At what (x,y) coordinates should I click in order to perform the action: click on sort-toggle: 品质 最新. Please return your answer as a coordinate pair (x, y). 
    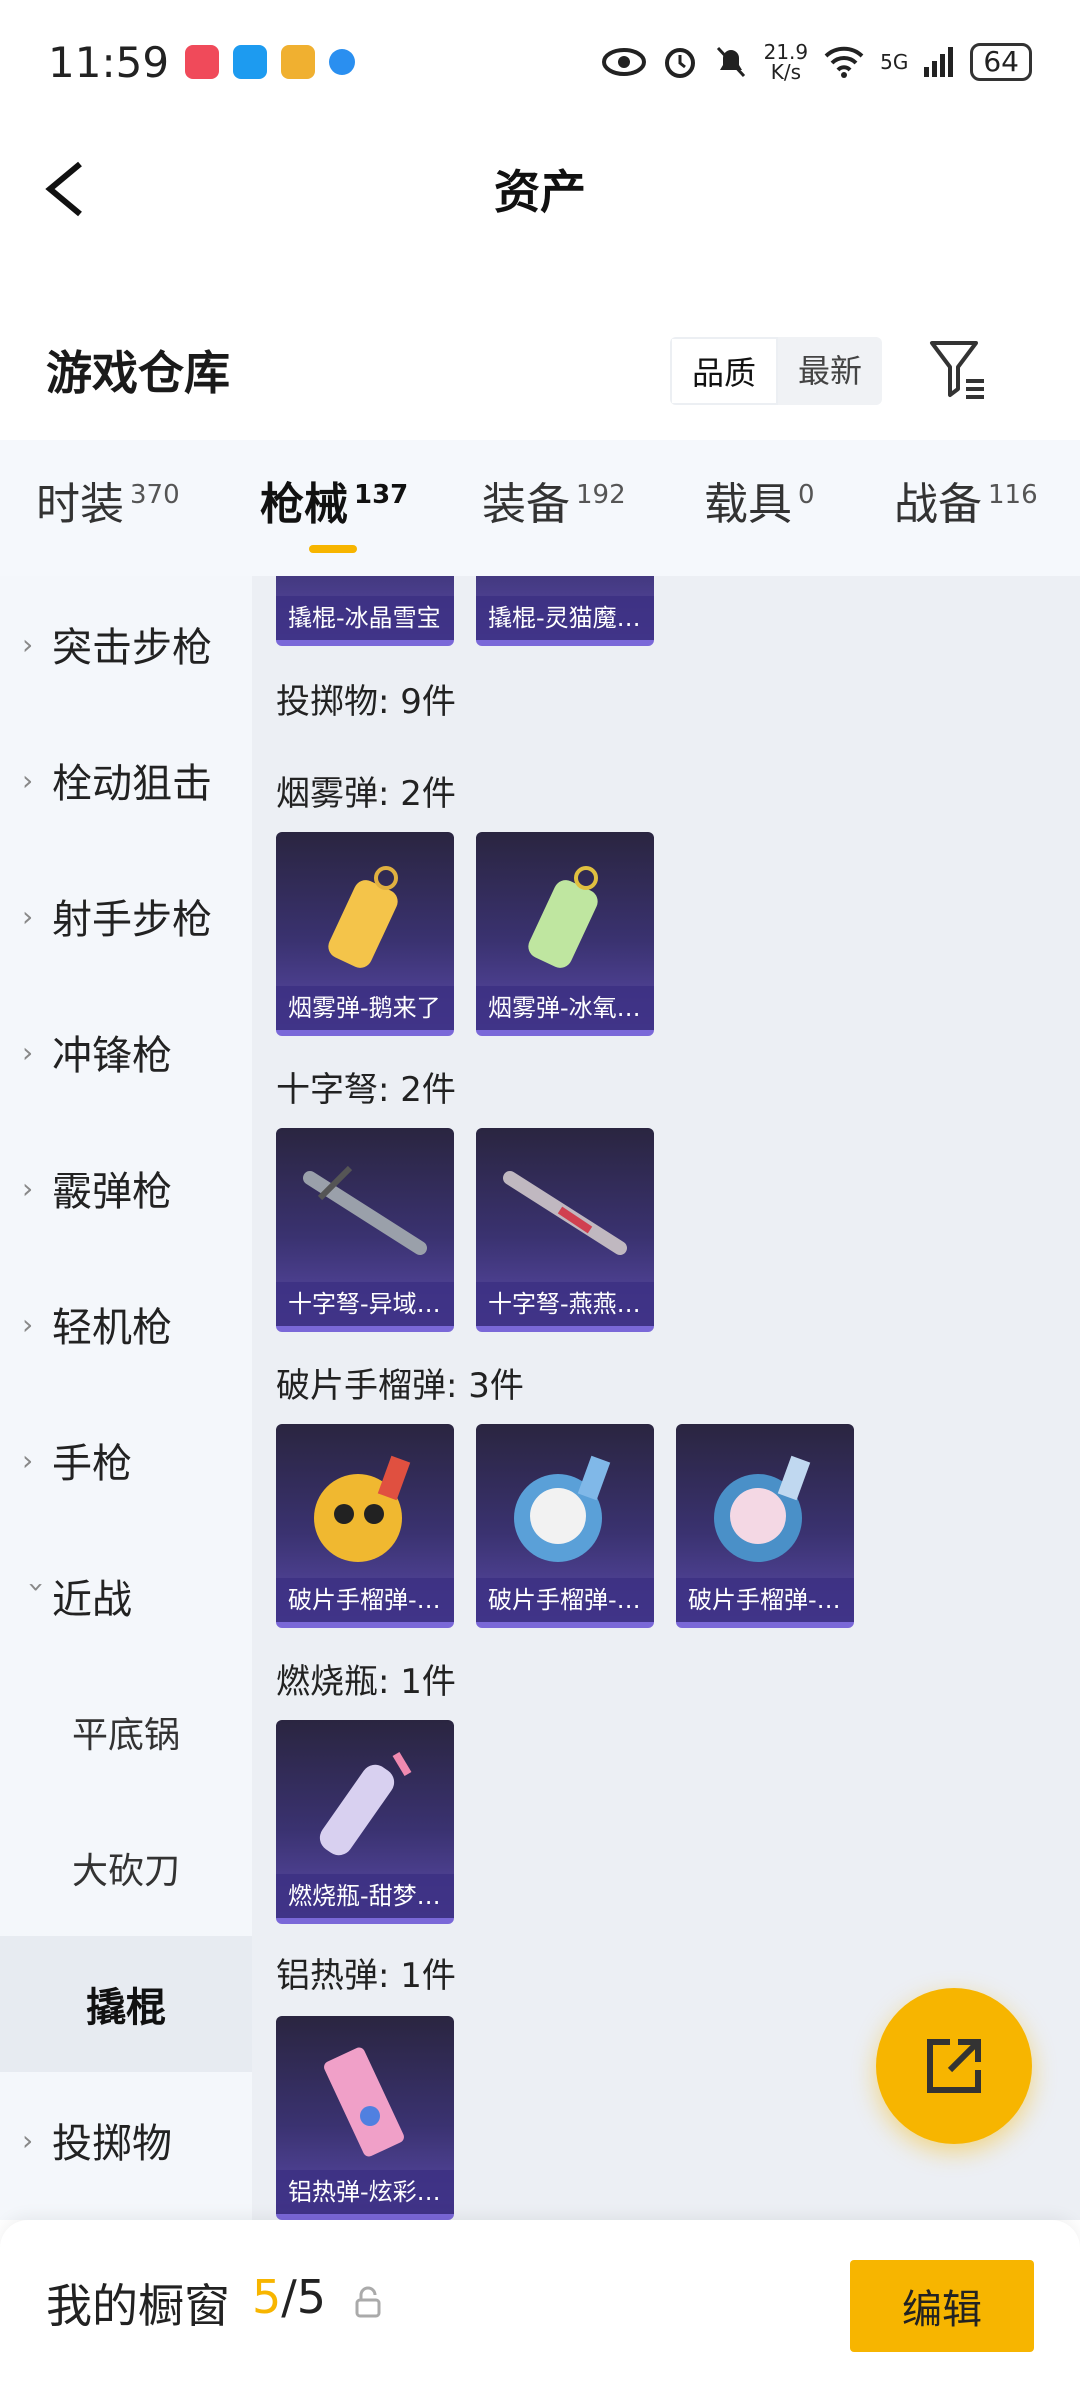
    Looking at the image, I should click on (776, 371).